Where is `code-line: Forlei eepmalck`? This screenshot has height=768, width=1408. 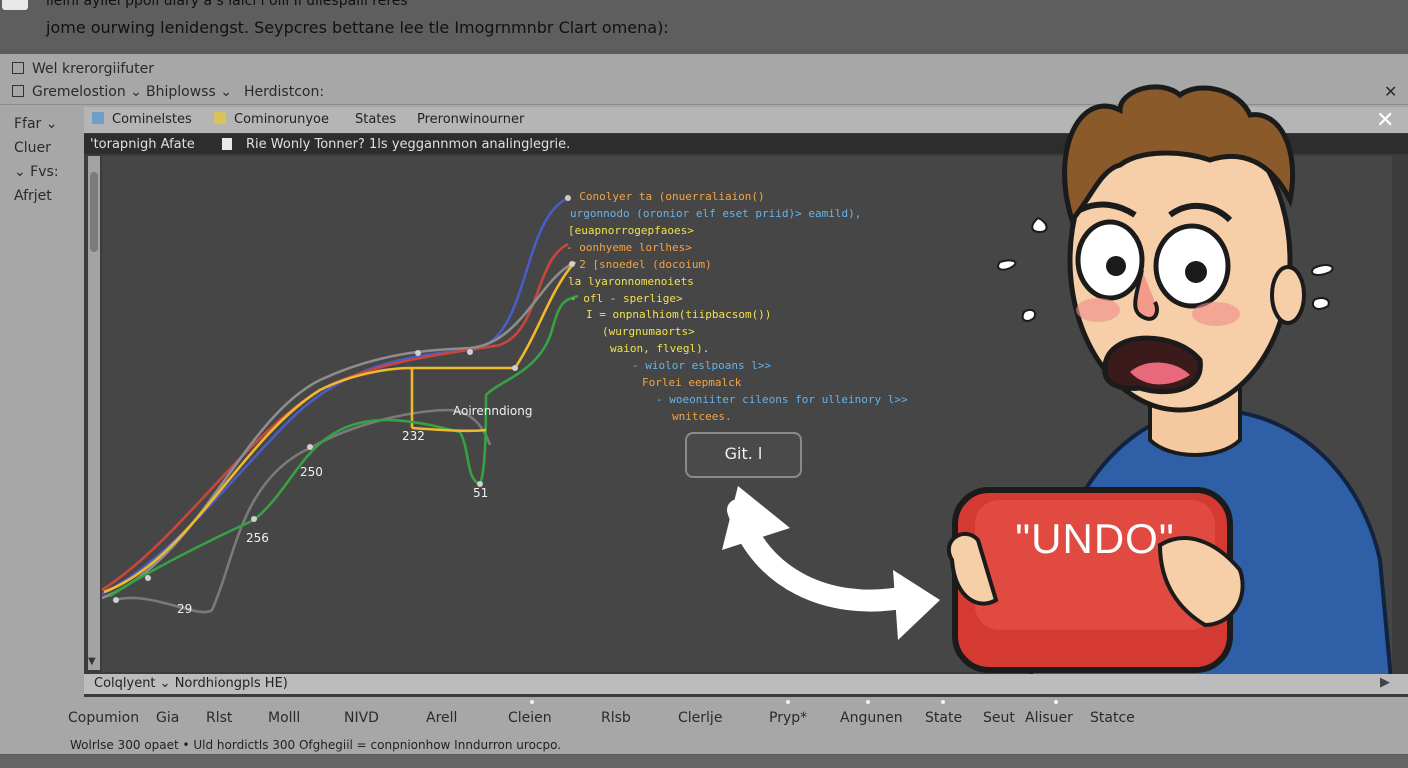
code-line: Forlei eepmalck is located at coordinates (692, 382).